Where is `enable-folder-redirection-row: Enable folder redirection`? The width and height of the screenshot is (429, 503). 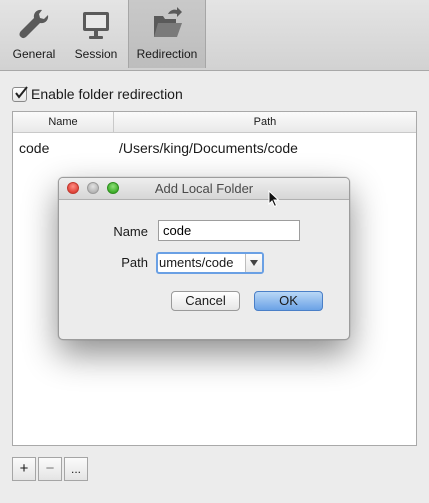 enable-folder-redirection-row: Enable folder redirection is located at coordinates (97, 94).